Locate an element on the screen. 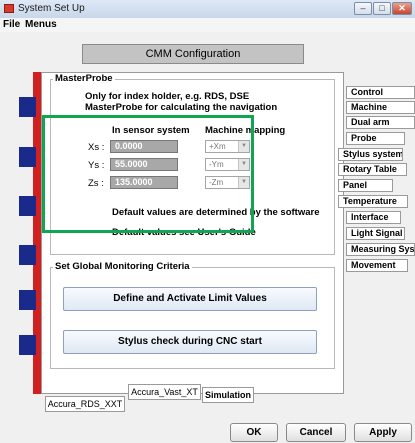  masterprobe-label: MasterProbe is located at coordinates (84, 78).